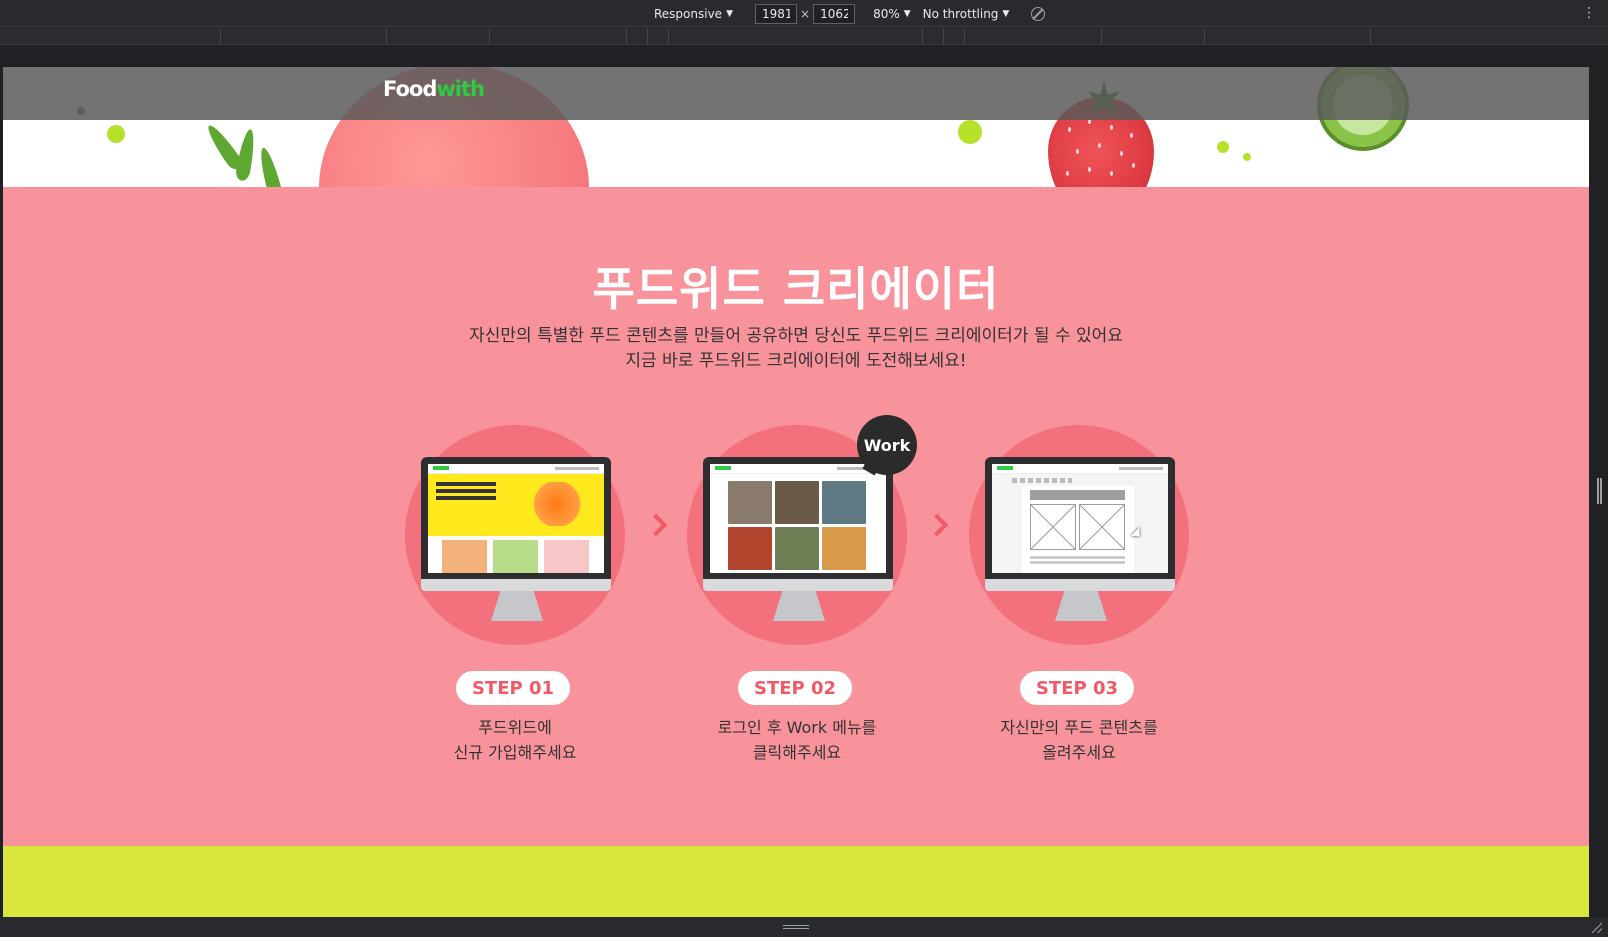 Image resolution: width=1608 pixels, height=937 pixels. Describe the element at coordinates (796, 361) in the screenshot. I see `description-line-2: 지금 바로 푸드위드 크리에이터에 도전해보세요!` at that location.